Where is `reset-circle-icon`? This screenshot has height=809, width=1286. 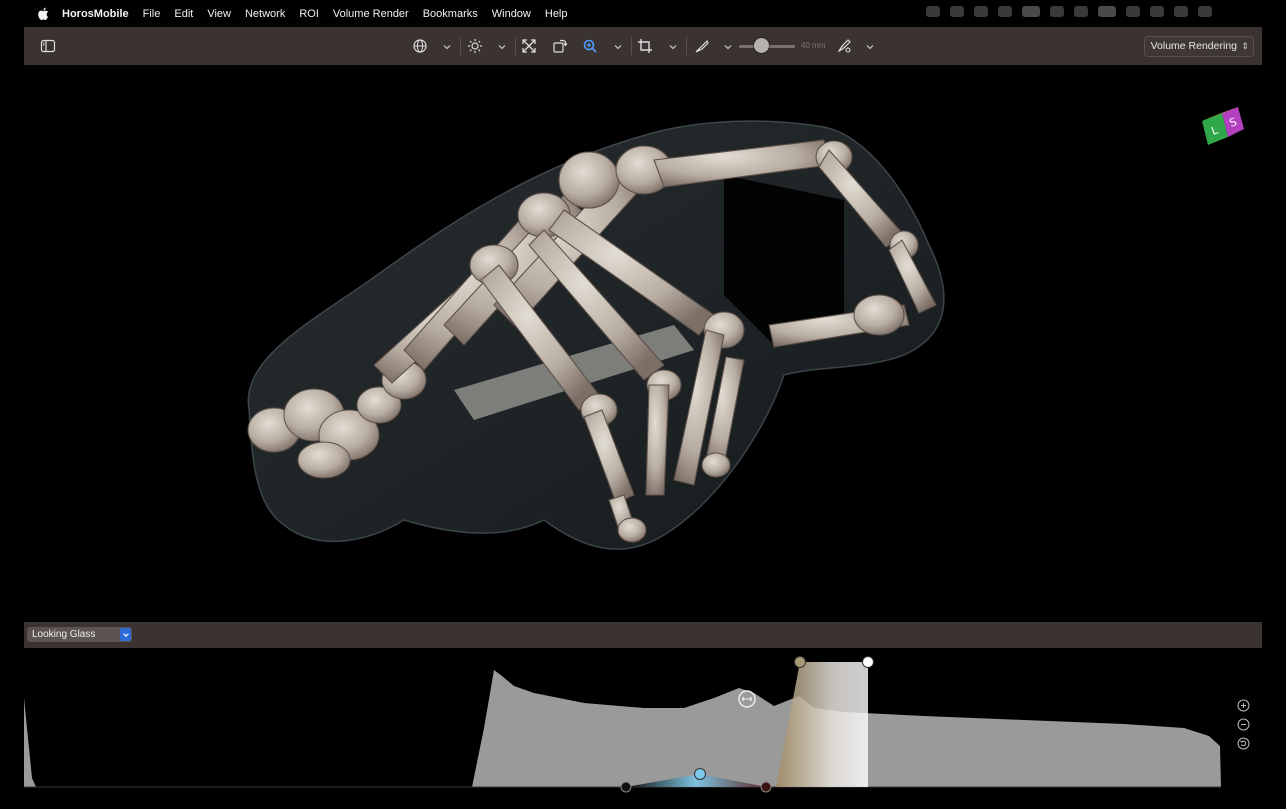
reset-circle-icon is located at coordinates (1243, 743).